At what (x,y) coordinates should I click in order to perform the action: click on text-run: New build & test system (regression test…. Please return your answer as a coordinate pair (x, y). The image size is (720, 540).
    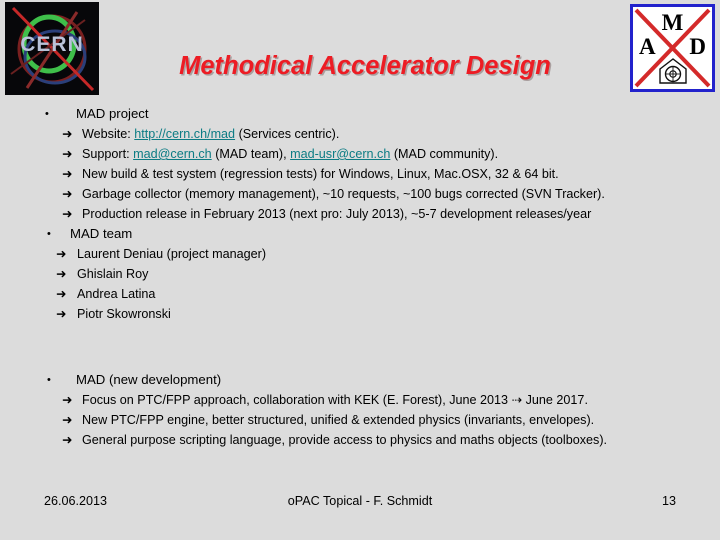
    Looking at the image, I should click on (320, 174).